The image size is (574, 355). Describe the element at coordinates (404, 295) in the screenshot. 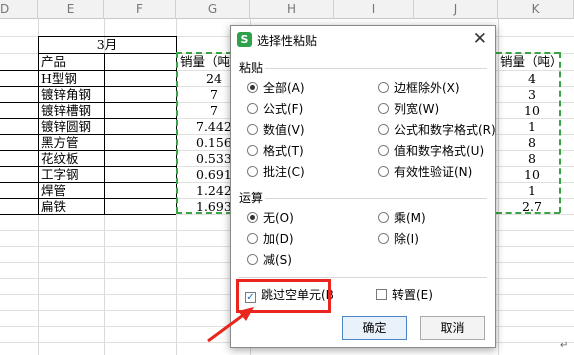

I see `transpose-checkbox: 转置(E)` at that location.